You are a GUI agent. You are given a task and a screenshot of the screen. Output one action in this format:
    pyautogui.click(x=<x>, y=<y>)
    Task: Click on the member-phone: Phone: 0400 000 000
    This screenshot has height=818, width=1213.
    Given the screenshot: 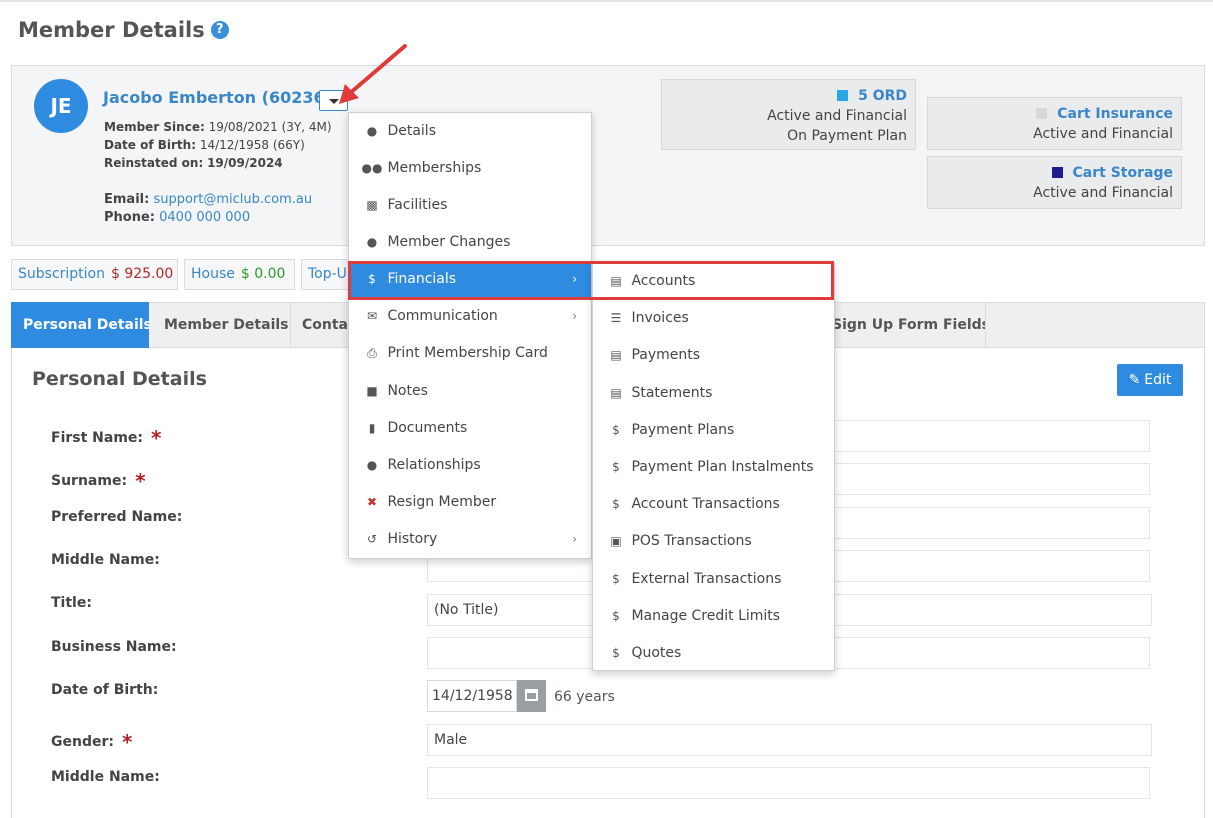 What is the action you would take?
    pyautogui.click(x=177, y=217)
    